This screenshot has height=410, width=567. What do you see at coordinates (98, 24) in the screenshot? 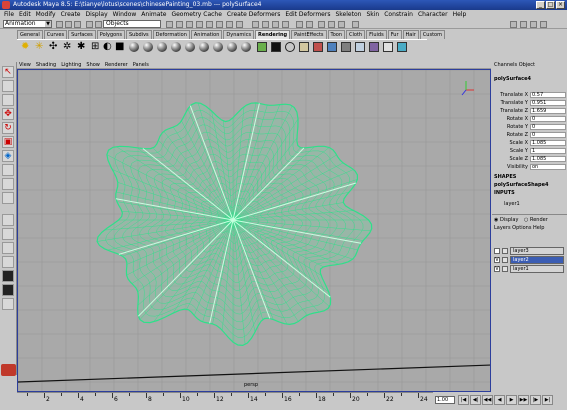
I see `select-by-object-icon` at bounding box center [98, 24].